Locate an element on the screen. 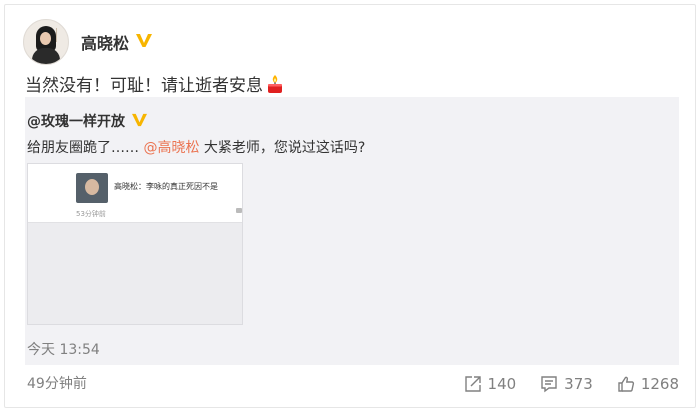 The width and height of the screenshot is (700, 412). screenshot-avatar is located at coordinates (92, 188).